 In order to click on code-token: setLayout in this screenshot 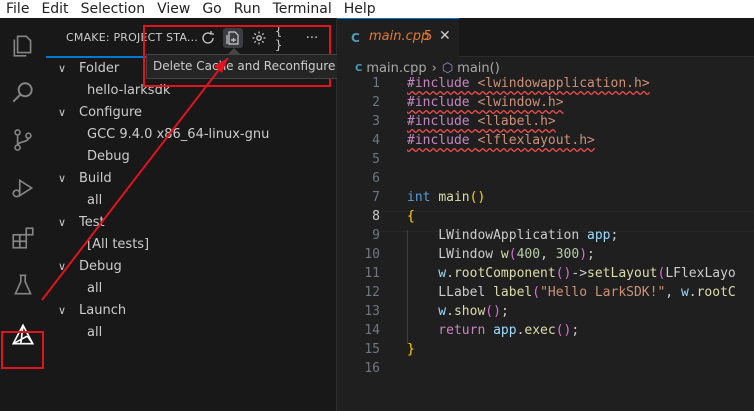, I will do `click(622, 273)`.